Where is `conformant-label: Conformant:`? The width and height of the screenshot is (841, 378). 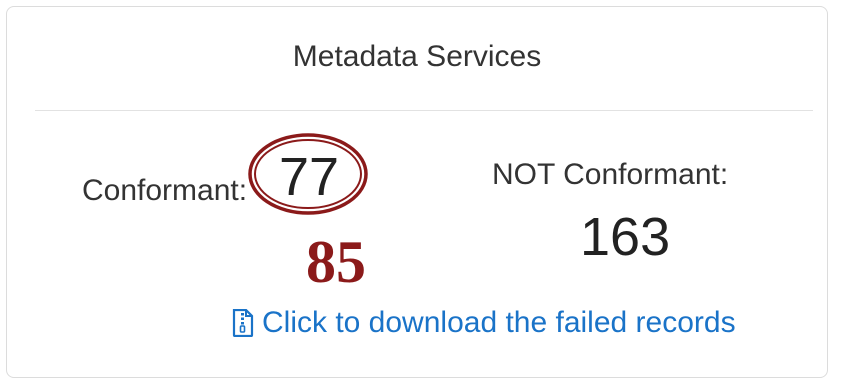
conformant-label: Conformant: is located at coordinates (165, 190).